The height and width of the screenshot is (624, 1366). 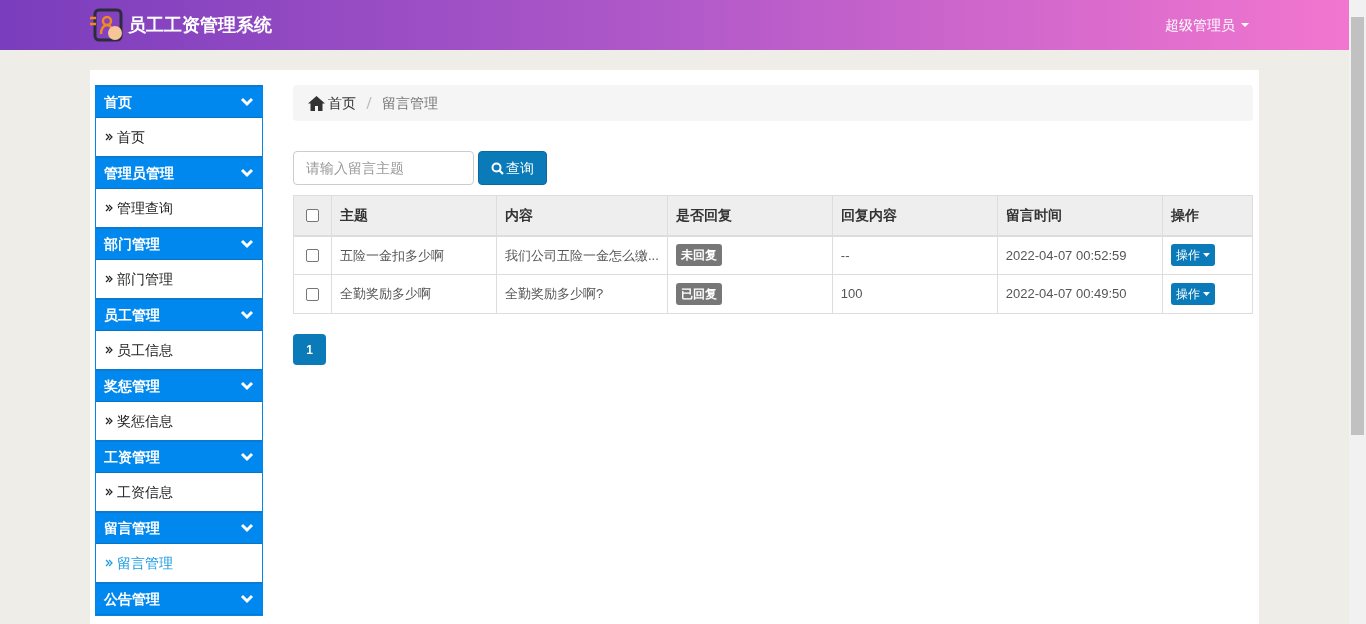 What do you see at coordinates (108, 25) in the screenshot?
I see `logo-icon` at bounding box center [108, 25].